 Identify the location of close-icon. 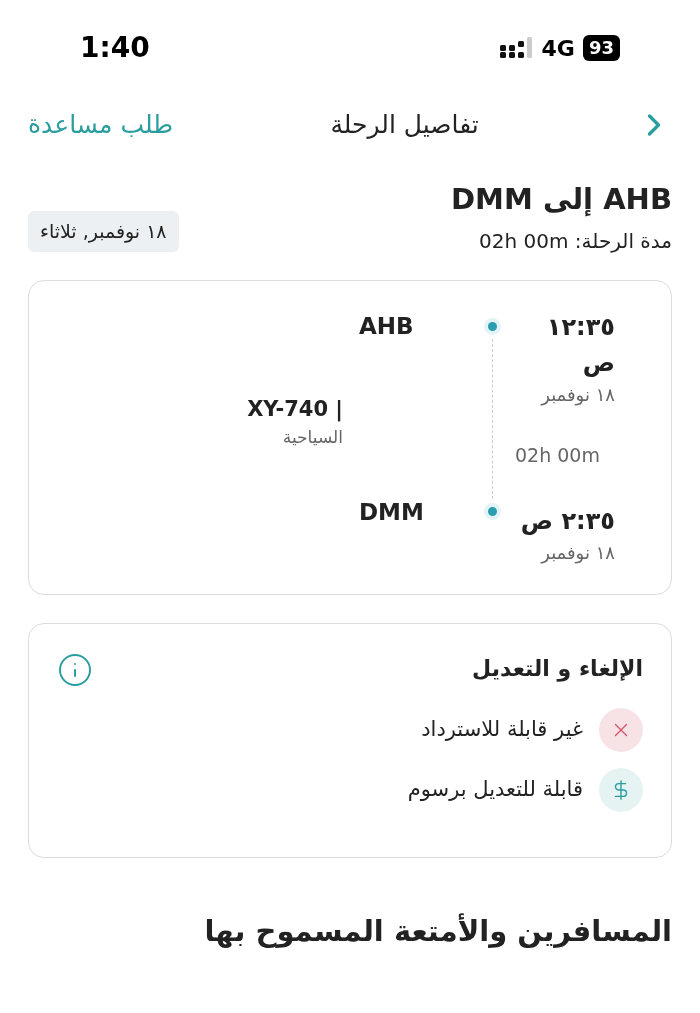
(621, 729).